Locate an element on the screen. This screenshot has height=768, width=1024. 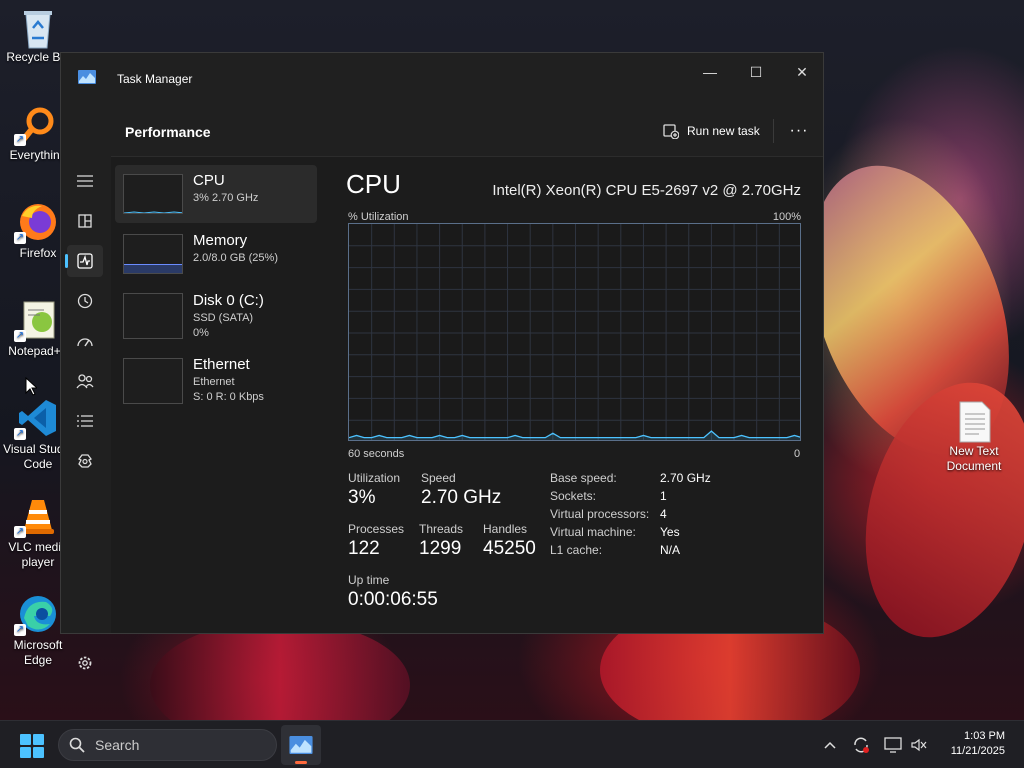
sync-icon is located at coordinates (861, 745).